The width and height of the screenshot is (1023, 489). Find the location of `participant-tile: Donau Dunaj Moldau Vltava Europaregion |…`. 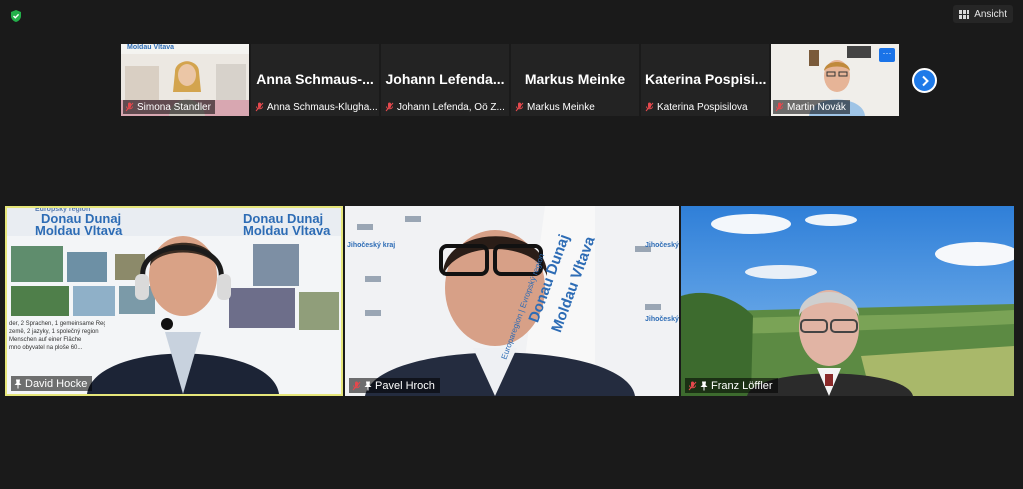

participant-tile: Donau Dunaj Moldau Vltava Europaregion |… is located at coordinates (512, 301).